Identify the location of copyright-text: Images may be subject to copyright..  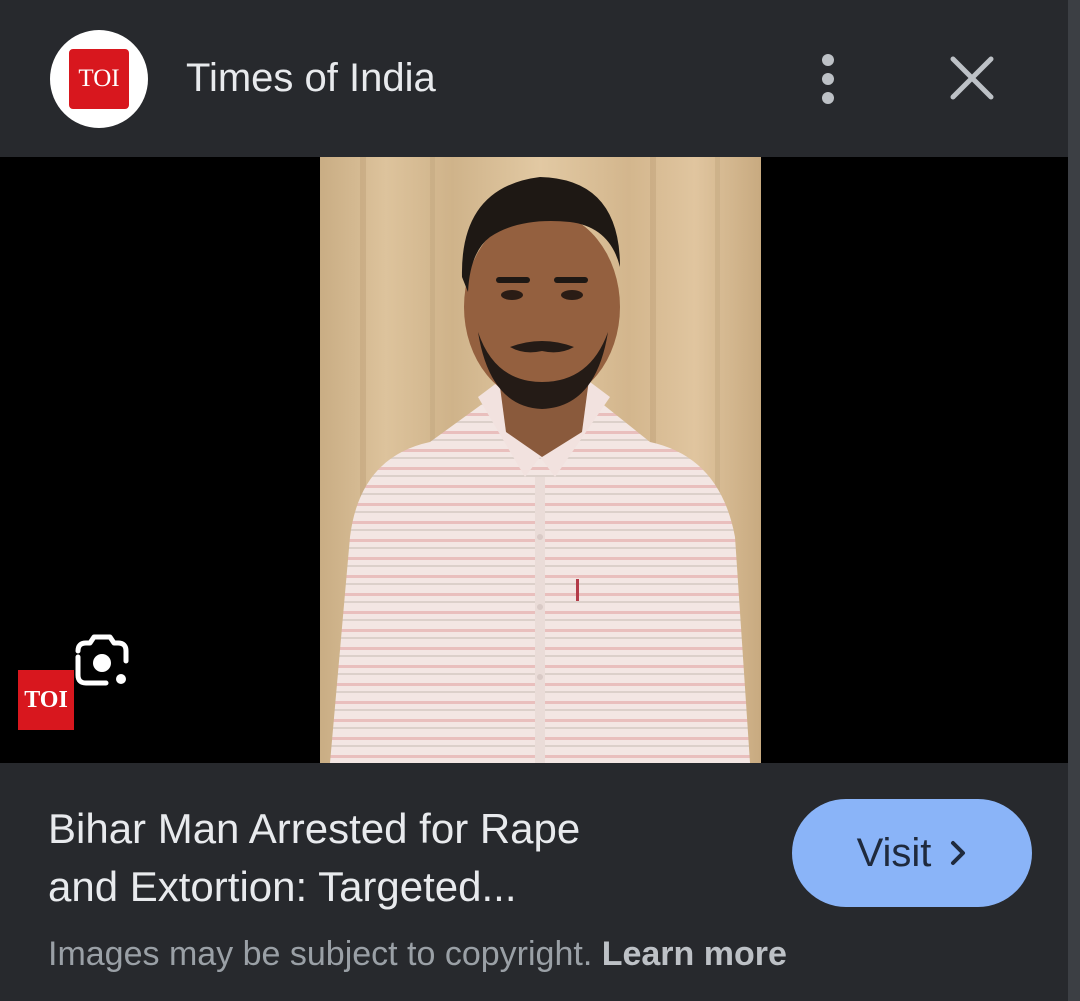
(320, 954).